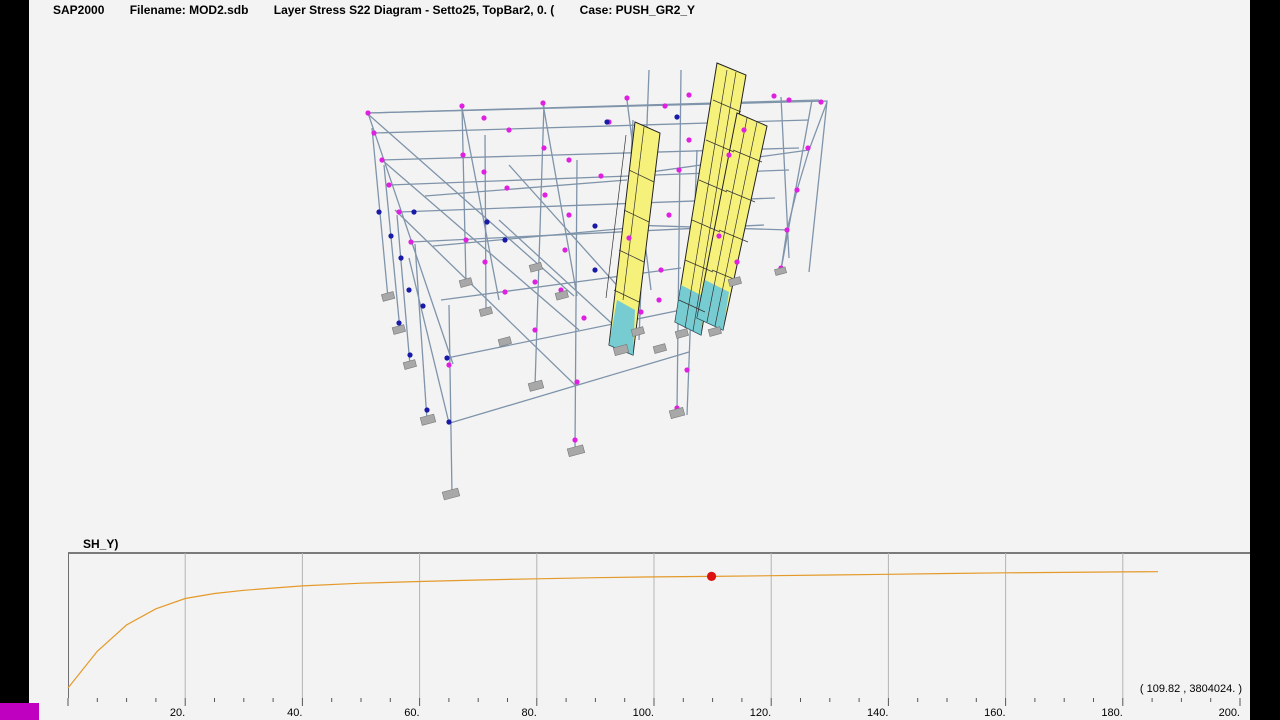 This screenshot has height=720, width=1280. I want to click on x-tick-label: 160., so click(994, 713).